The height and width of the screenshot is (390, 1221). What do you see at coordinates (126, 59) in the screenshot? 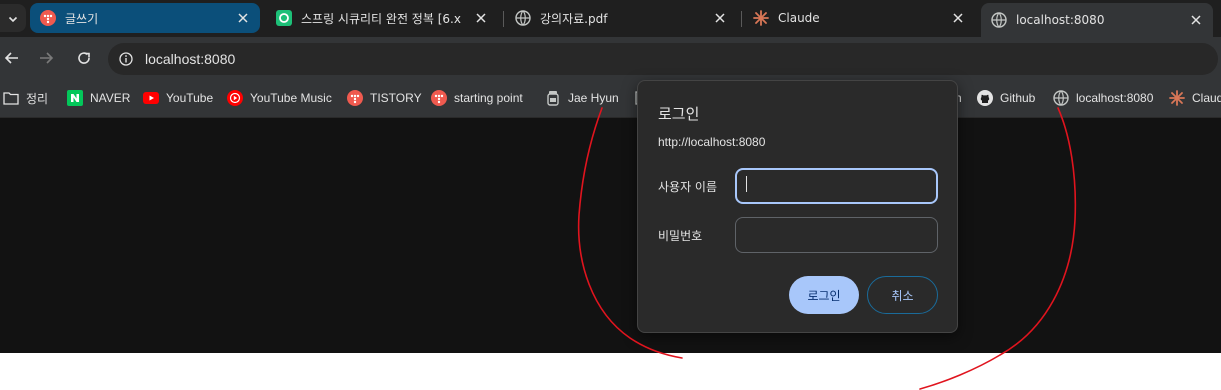
I see `site-info-icon` at bounding box center [126, 59].